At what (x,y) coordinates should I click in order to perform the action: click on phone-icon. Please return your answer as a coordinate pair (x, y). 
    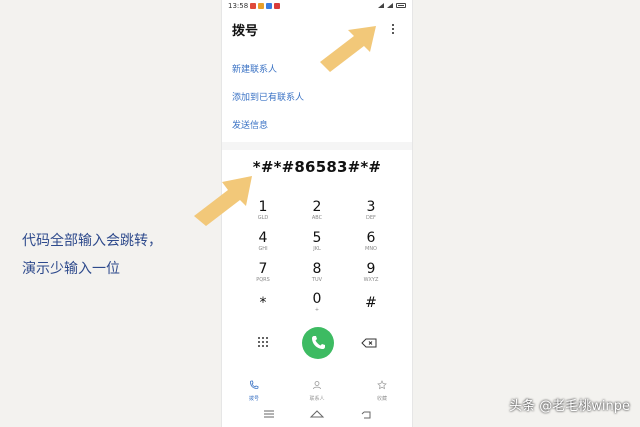
    Looking at the image, I should click on (318, 342).